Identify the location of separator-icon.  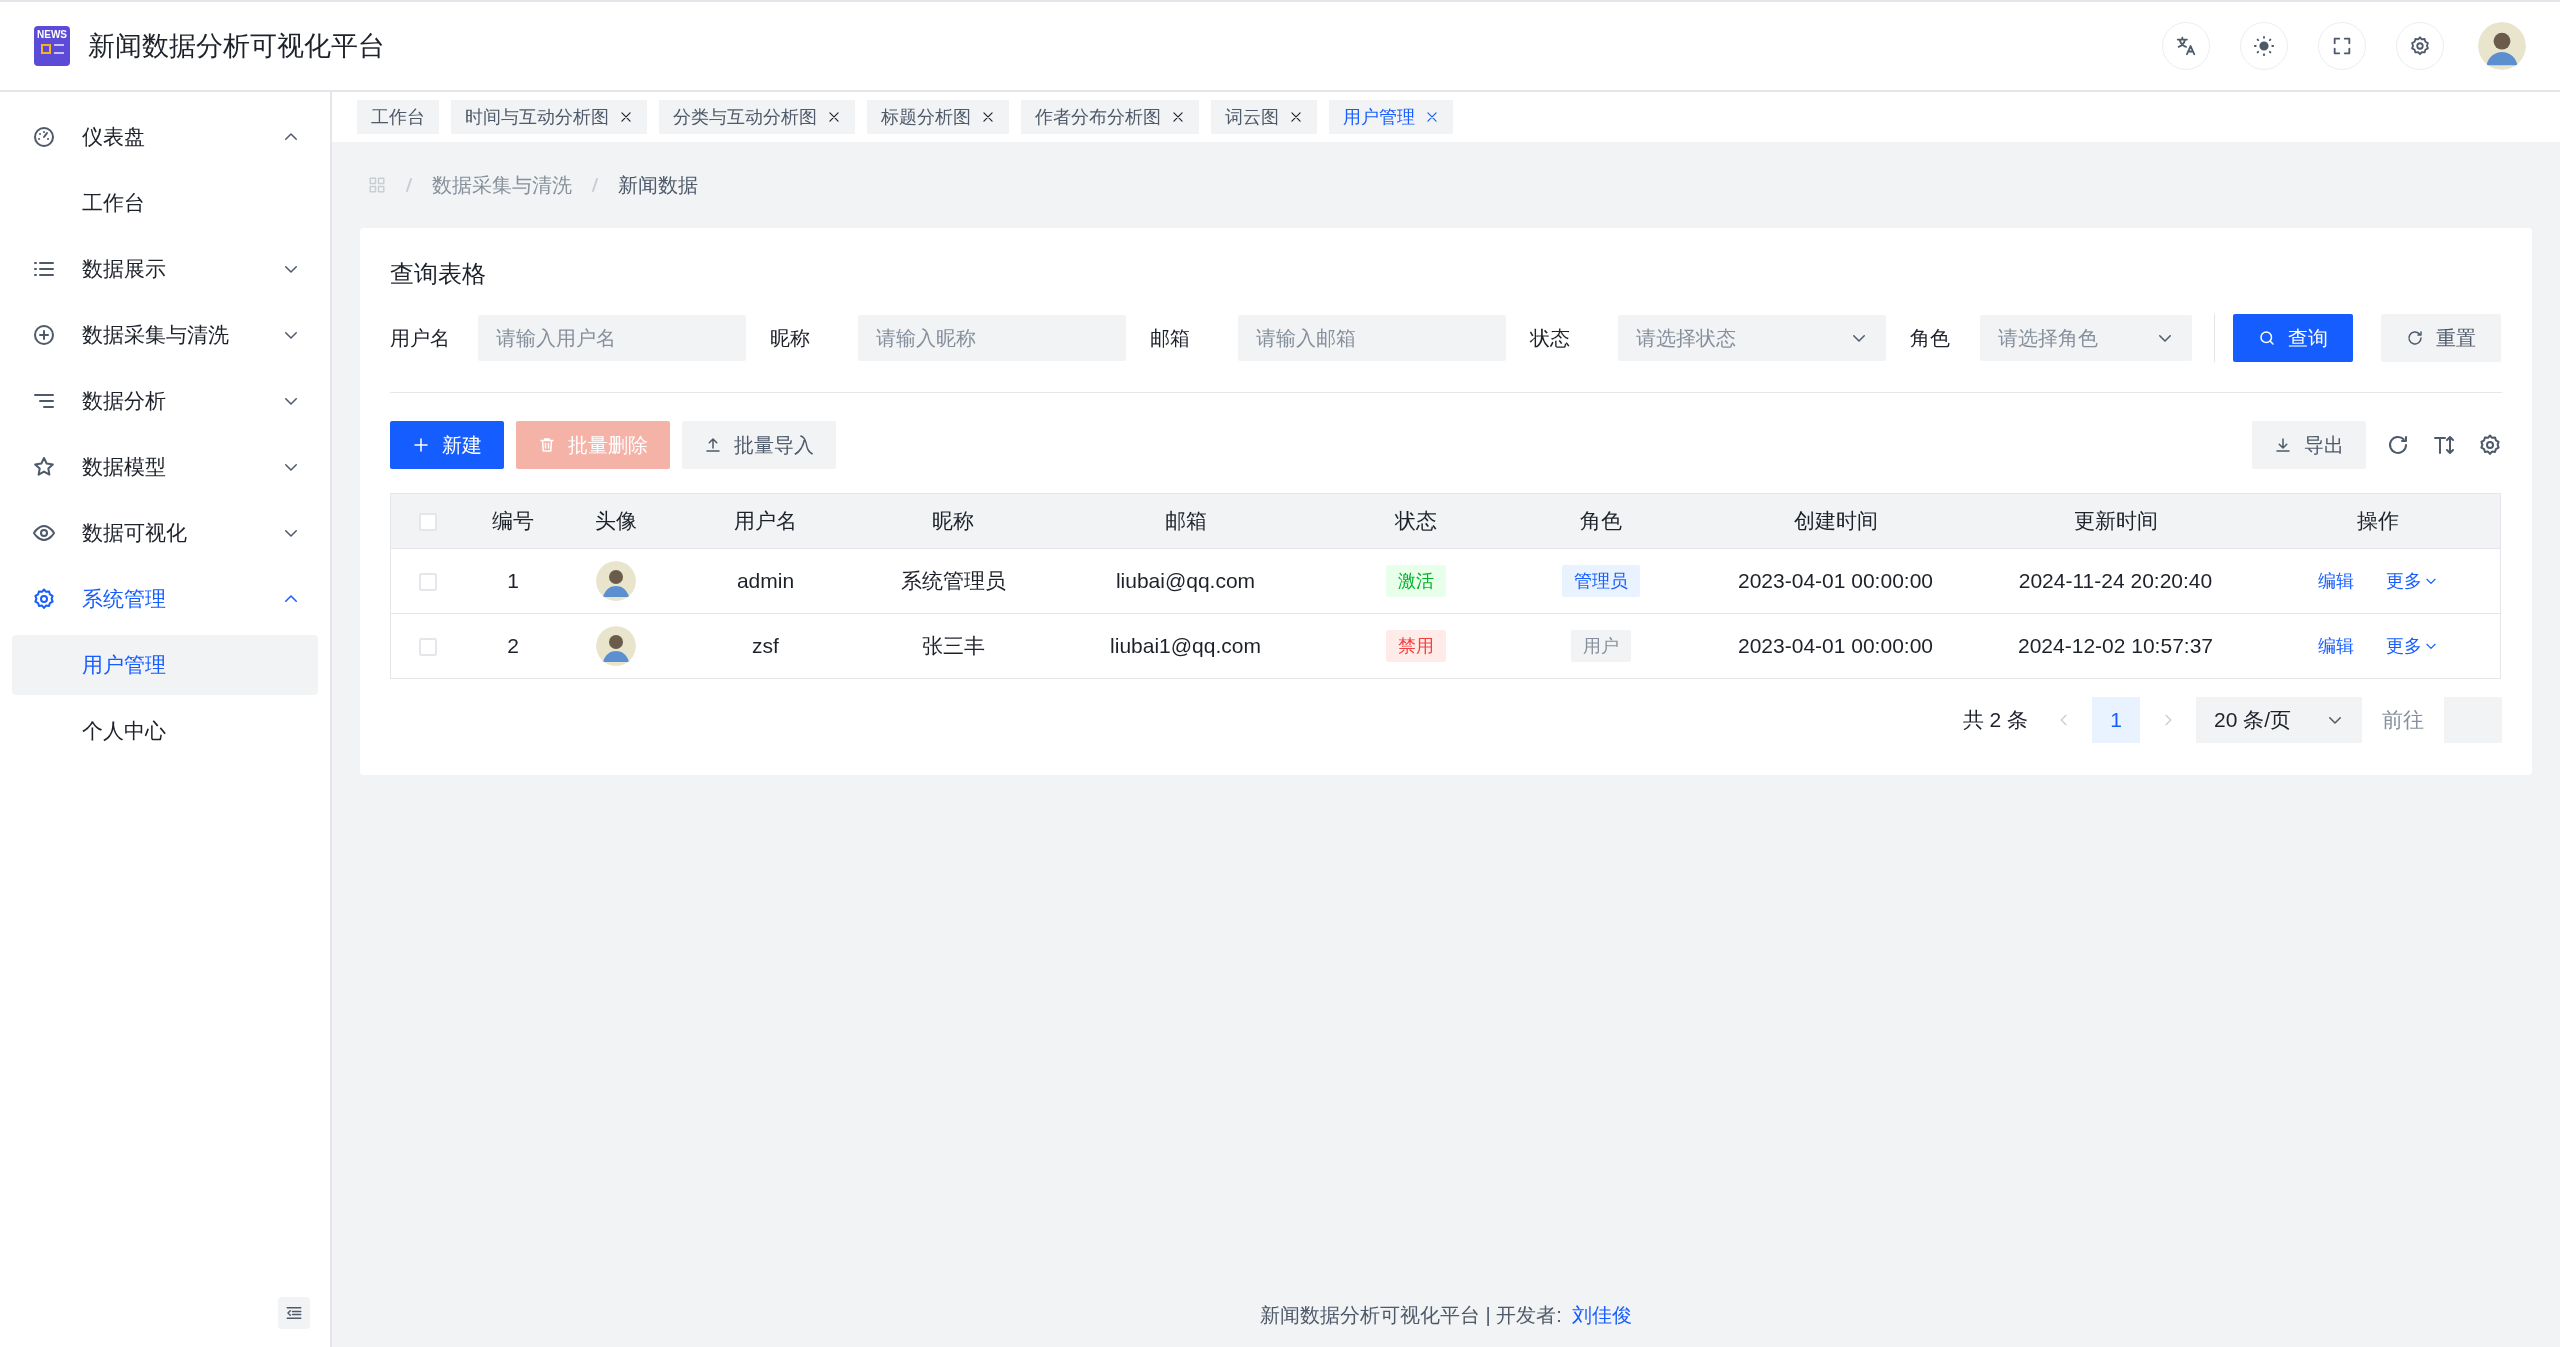
(595, 185).